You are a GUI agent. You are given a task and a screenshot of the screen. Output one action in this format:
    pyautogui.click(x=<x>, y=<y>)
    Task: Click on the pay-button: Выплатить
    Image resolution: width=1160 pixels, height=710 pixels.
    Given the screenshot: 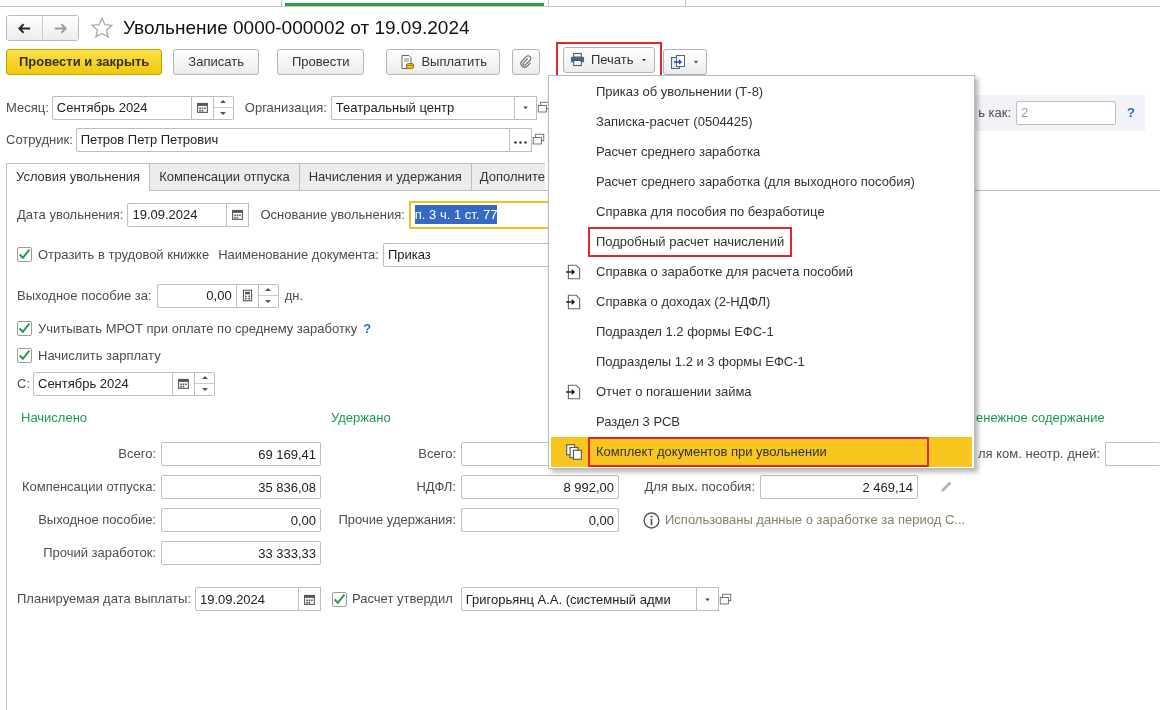 What is the action you would take?
    pyautogui.click(x=443, y=61)
    